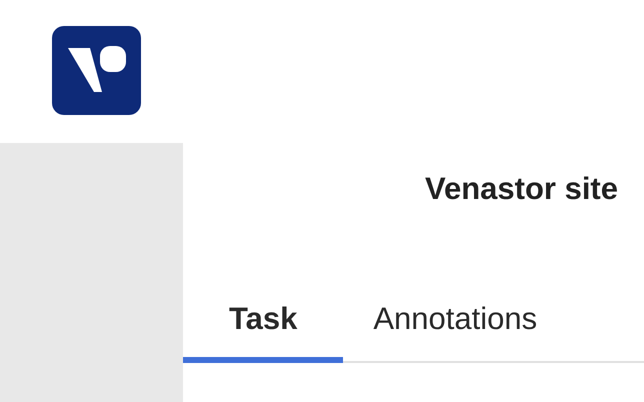 The height and width of the screenshot is (402, 644). I want to click on site-title: Venastor site, so click(522, 188).